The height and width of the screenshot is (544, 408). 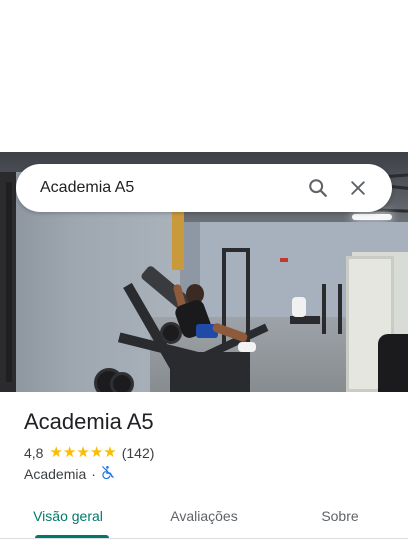 I want to click on star-rating: ★ ★ ★ ★ ★, so click(x=83, y=452).